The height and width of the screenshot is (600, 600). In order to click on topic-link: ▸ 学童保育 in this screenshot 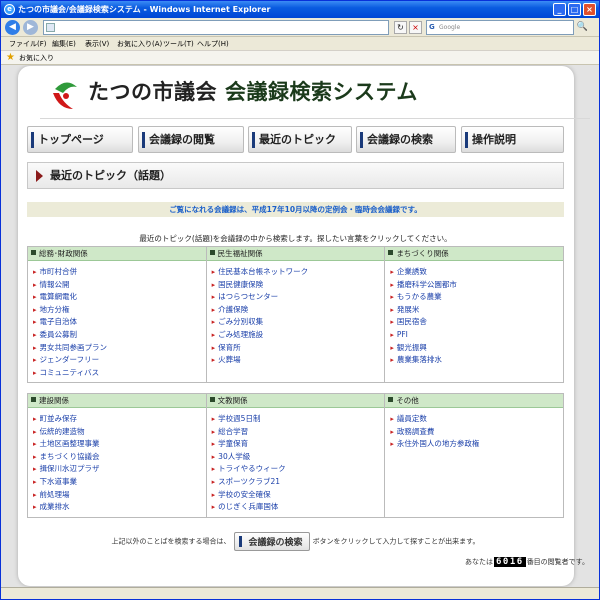, I will do `click(298, 444)`.